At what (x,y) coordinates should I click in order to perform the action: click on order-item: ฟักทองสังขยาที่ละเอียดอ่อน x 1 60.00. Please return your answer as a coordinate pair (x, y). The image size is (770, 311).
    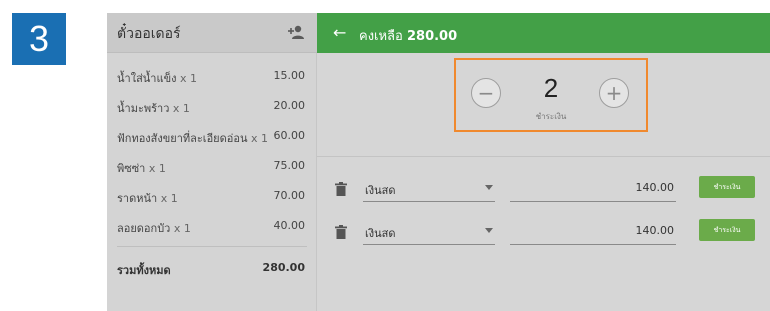
    Looking at the image, I should click on (212, 136).